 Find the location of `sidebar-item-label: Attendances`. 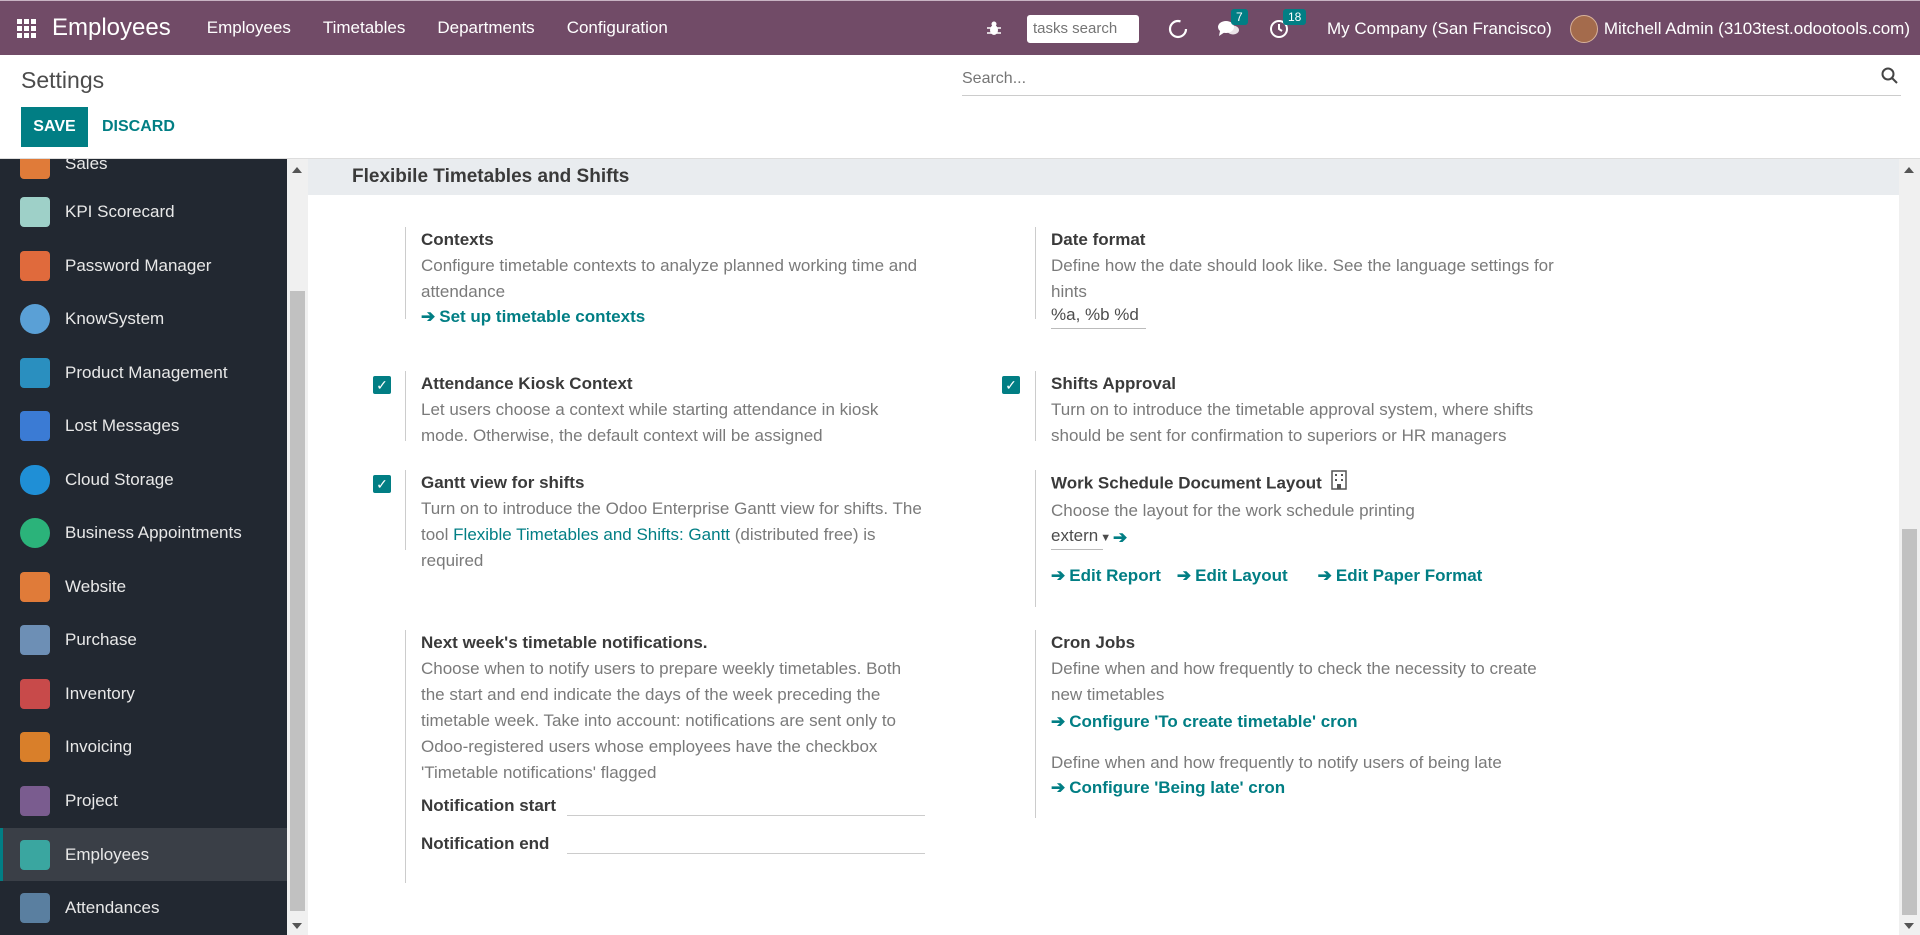

sidebar-item-label: Attendances is located at coordinates (112, 907).